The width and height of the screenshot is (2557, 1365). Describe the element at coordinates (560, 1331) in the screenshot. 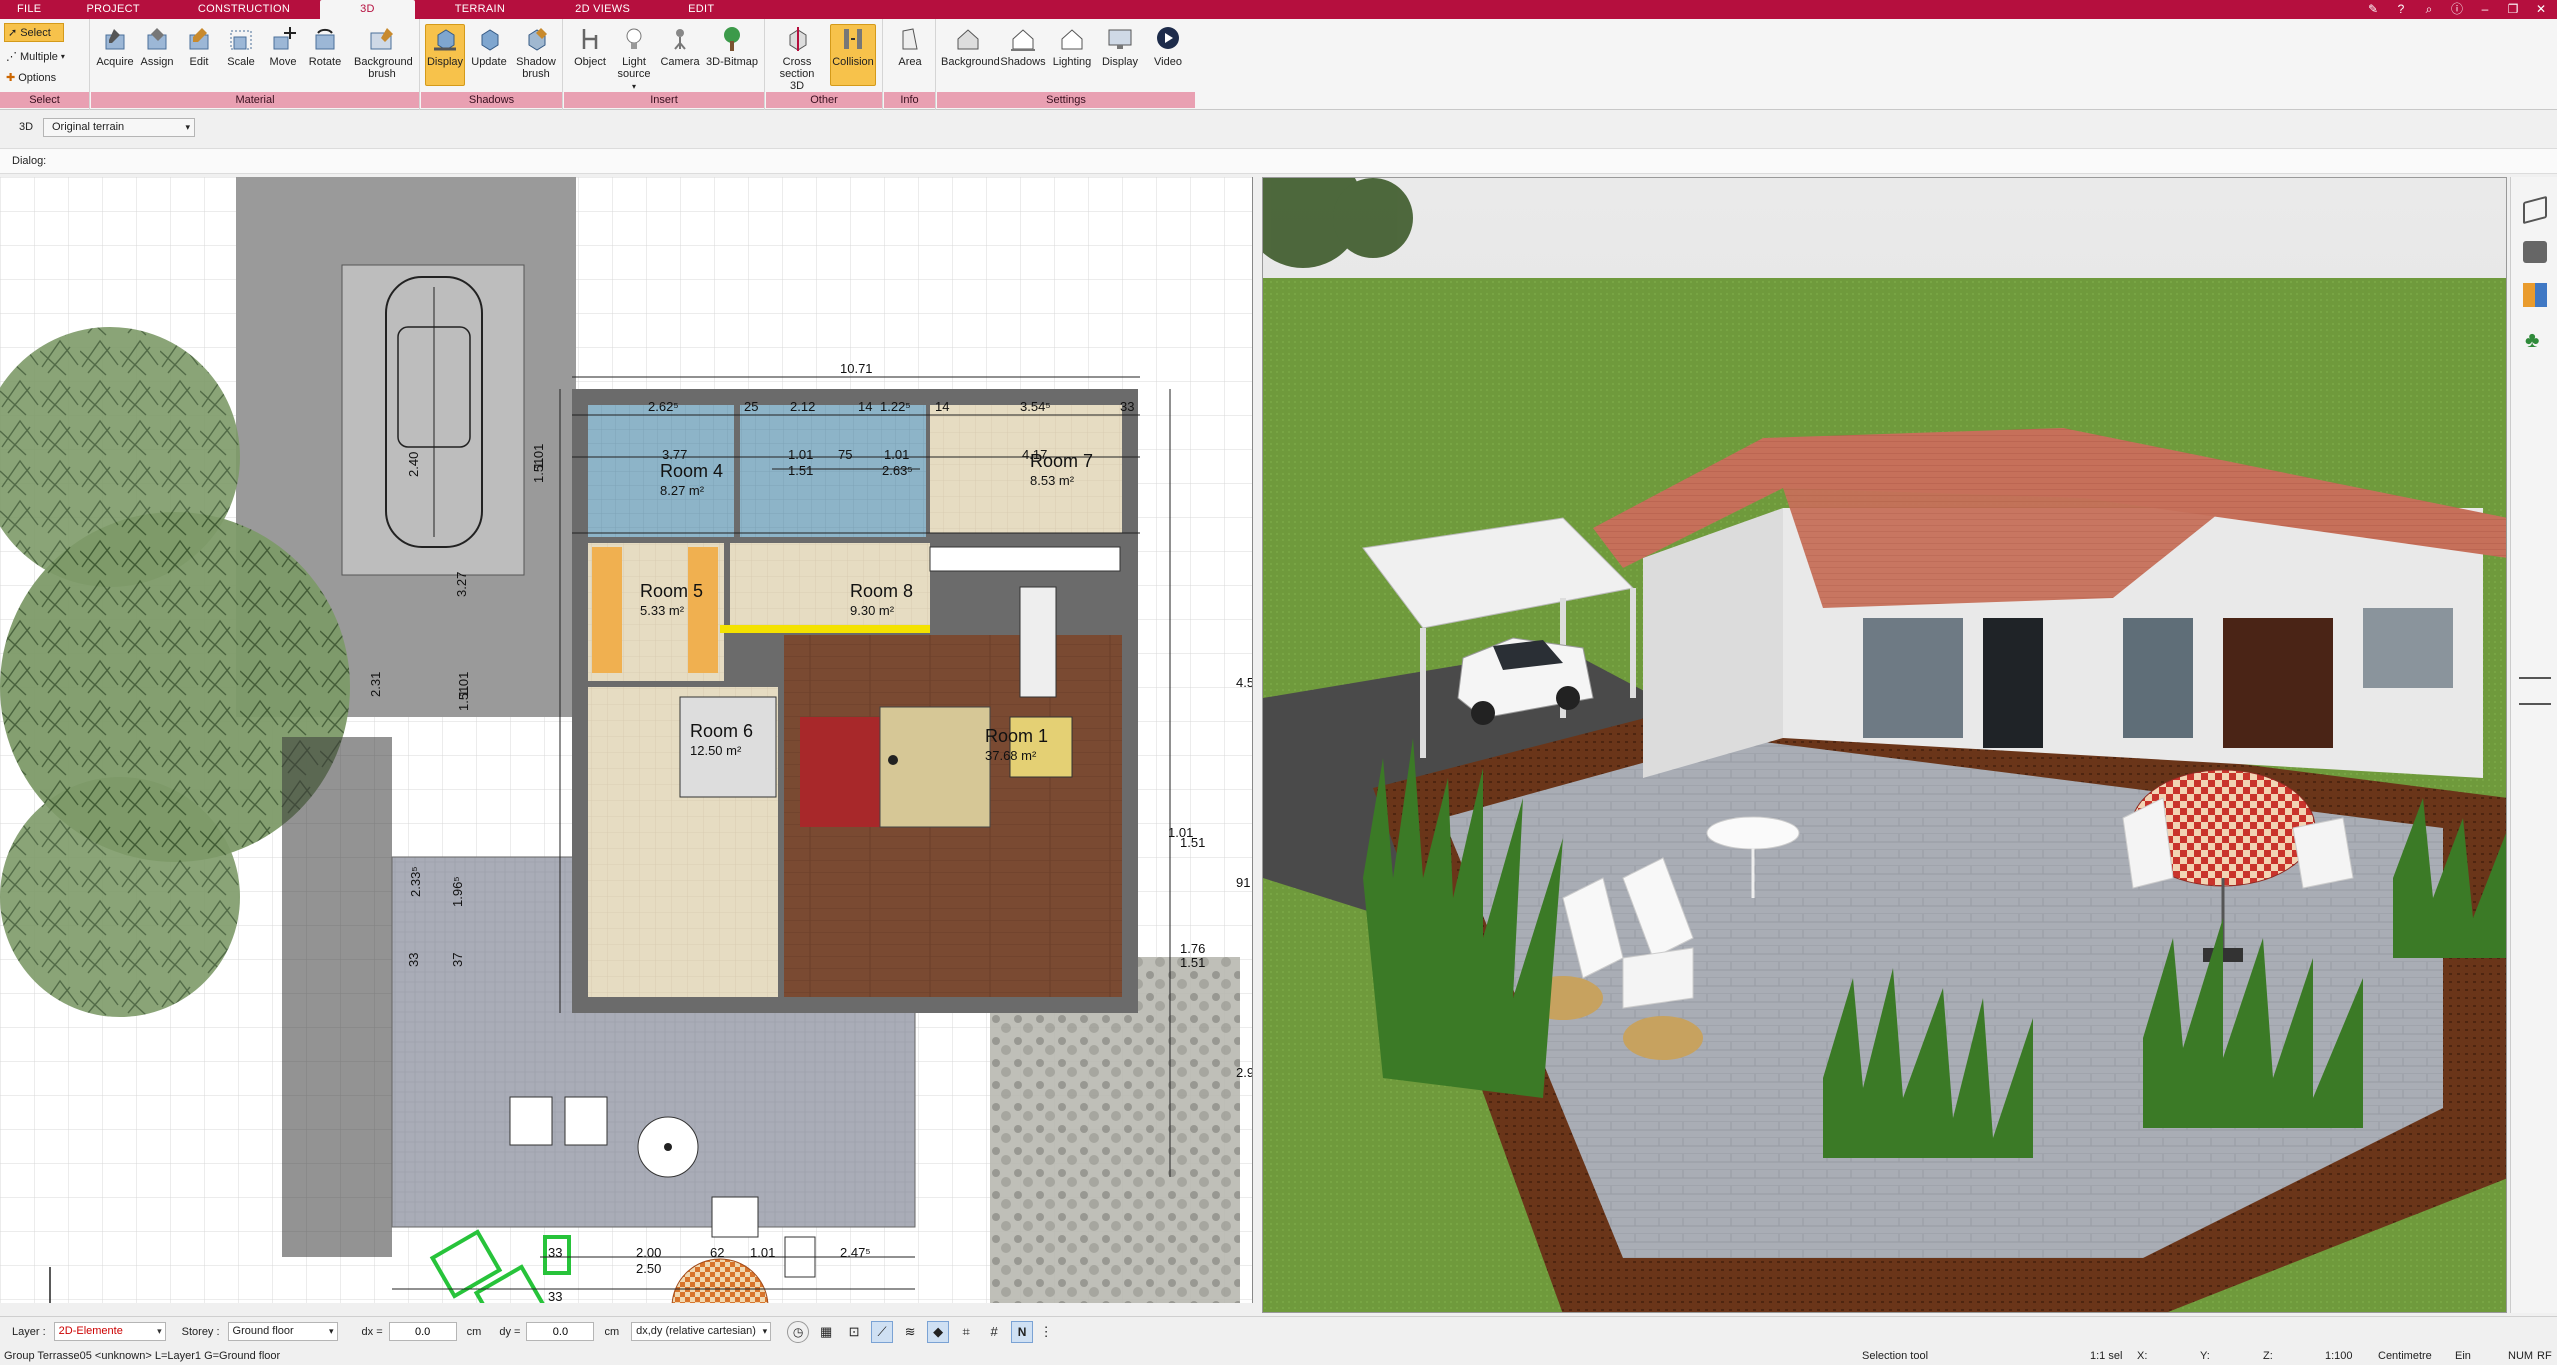

I see `dy-input` at that location.